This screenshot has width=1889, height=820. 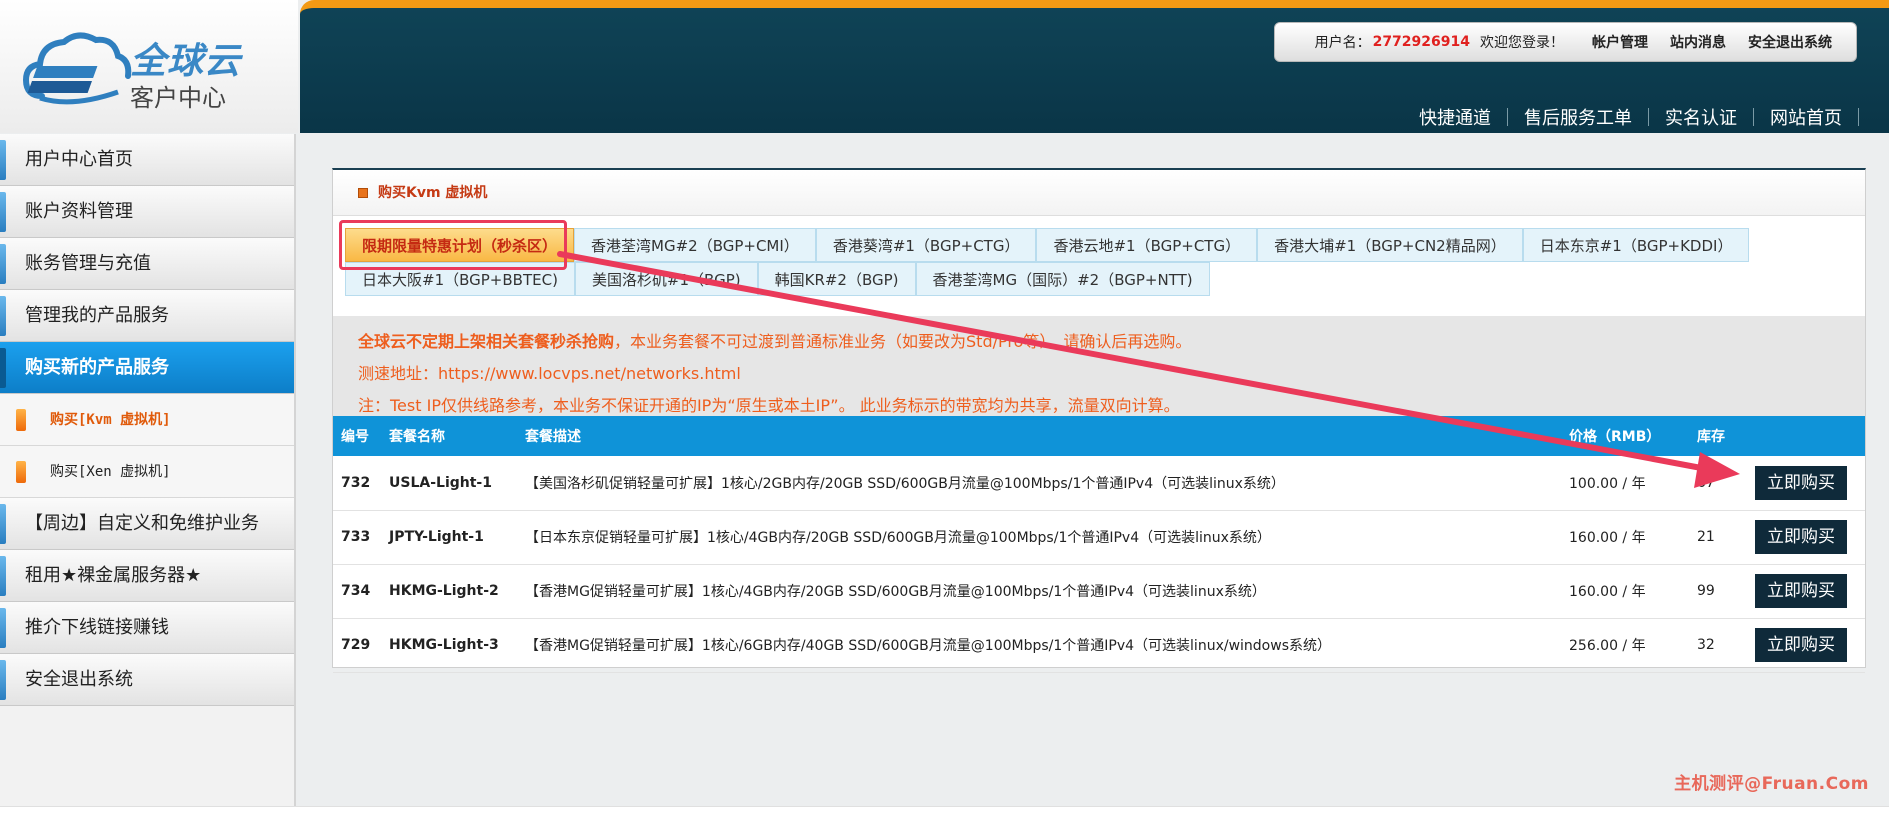 I want to click on tab-hk-tsuenwan-mg2: 香港荃湾MG#2（BGP+CMI）, so click(x=695, y=245).